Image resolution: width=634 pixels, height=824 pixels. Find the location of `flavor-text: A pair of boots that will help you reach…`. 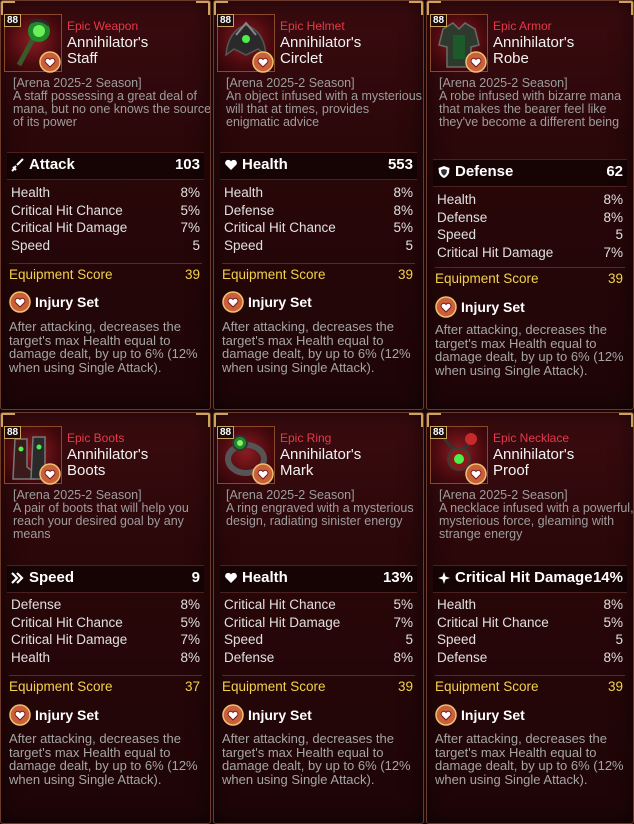

flavor-text: A pair of boots that will help you reach… is located at coordinates (101, 521).